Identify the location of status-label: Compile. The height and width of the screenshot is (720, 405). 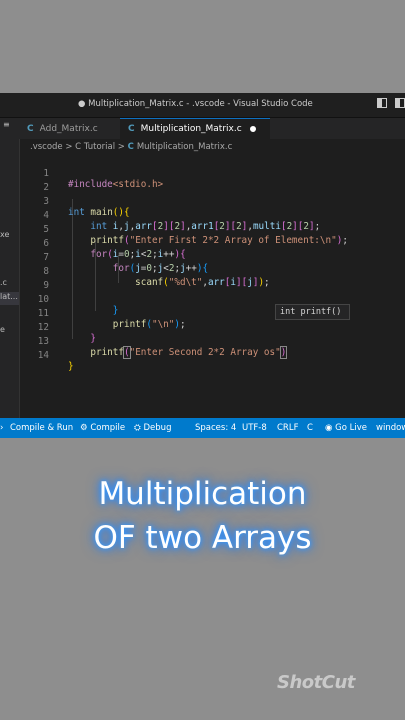
(108, 428).